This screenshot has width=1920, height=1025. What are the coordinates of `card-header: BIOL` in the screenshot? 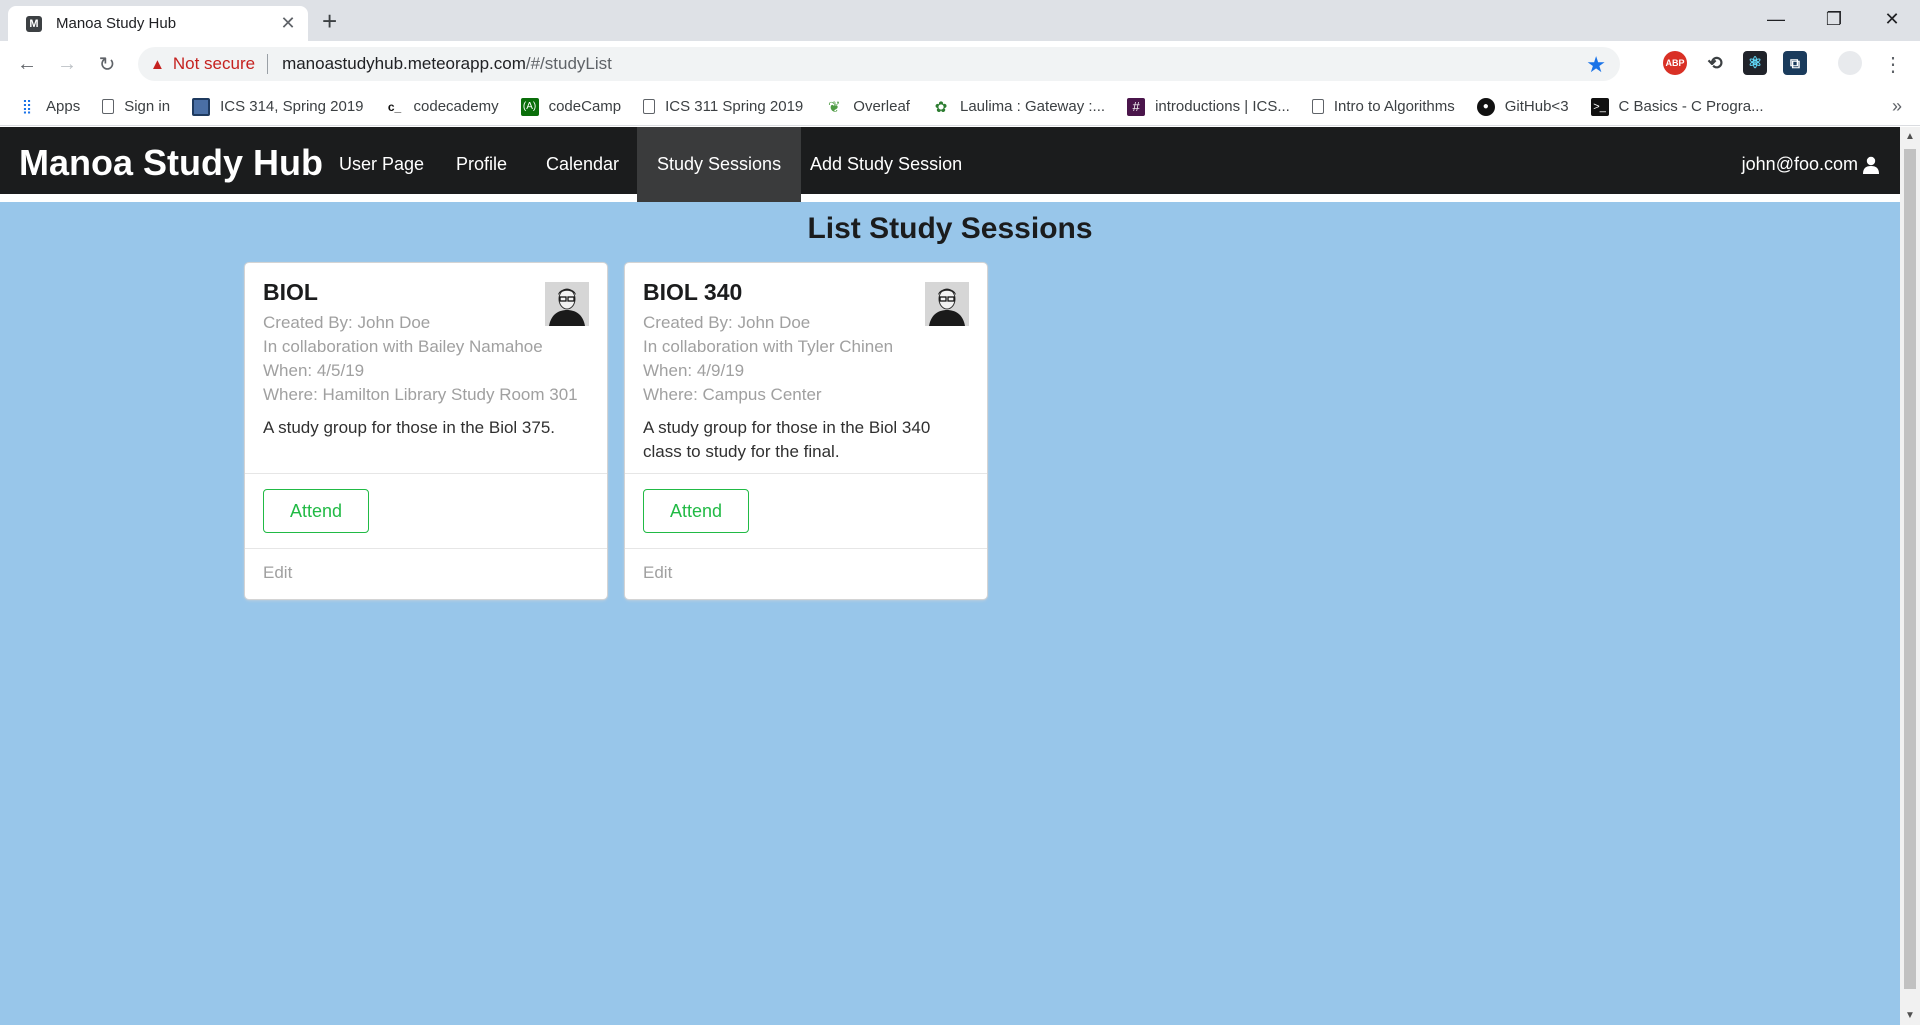 It's located at (290, 292).